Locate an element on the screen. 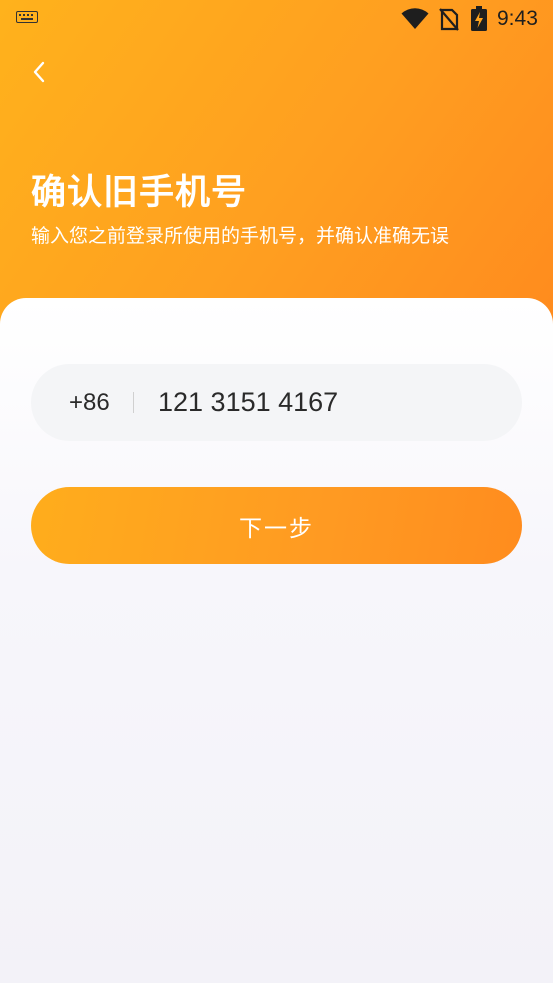  back-button is located at coordinates (39, 72).